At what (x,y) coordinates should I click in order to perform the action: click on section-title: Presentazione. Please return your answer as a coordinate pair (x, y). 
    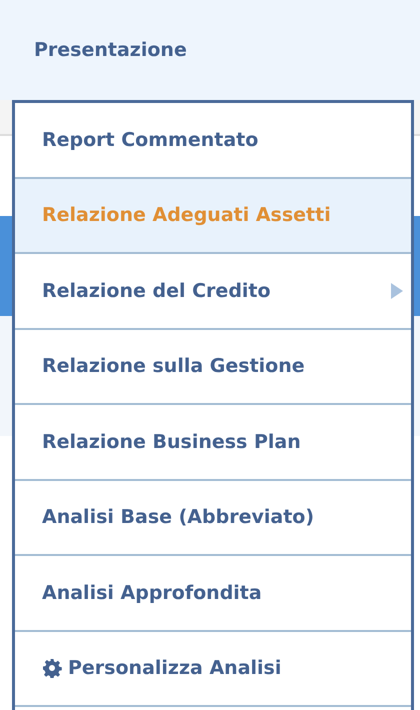
    Looking at the image, I should click on (110, 50).